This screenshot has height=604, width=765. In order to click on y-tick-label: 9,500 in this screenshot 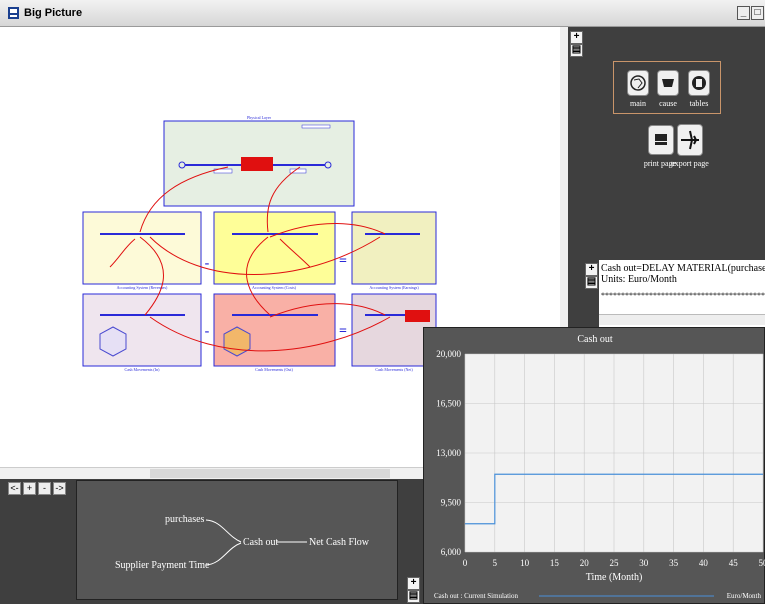, I will do `click(451, 503)`.